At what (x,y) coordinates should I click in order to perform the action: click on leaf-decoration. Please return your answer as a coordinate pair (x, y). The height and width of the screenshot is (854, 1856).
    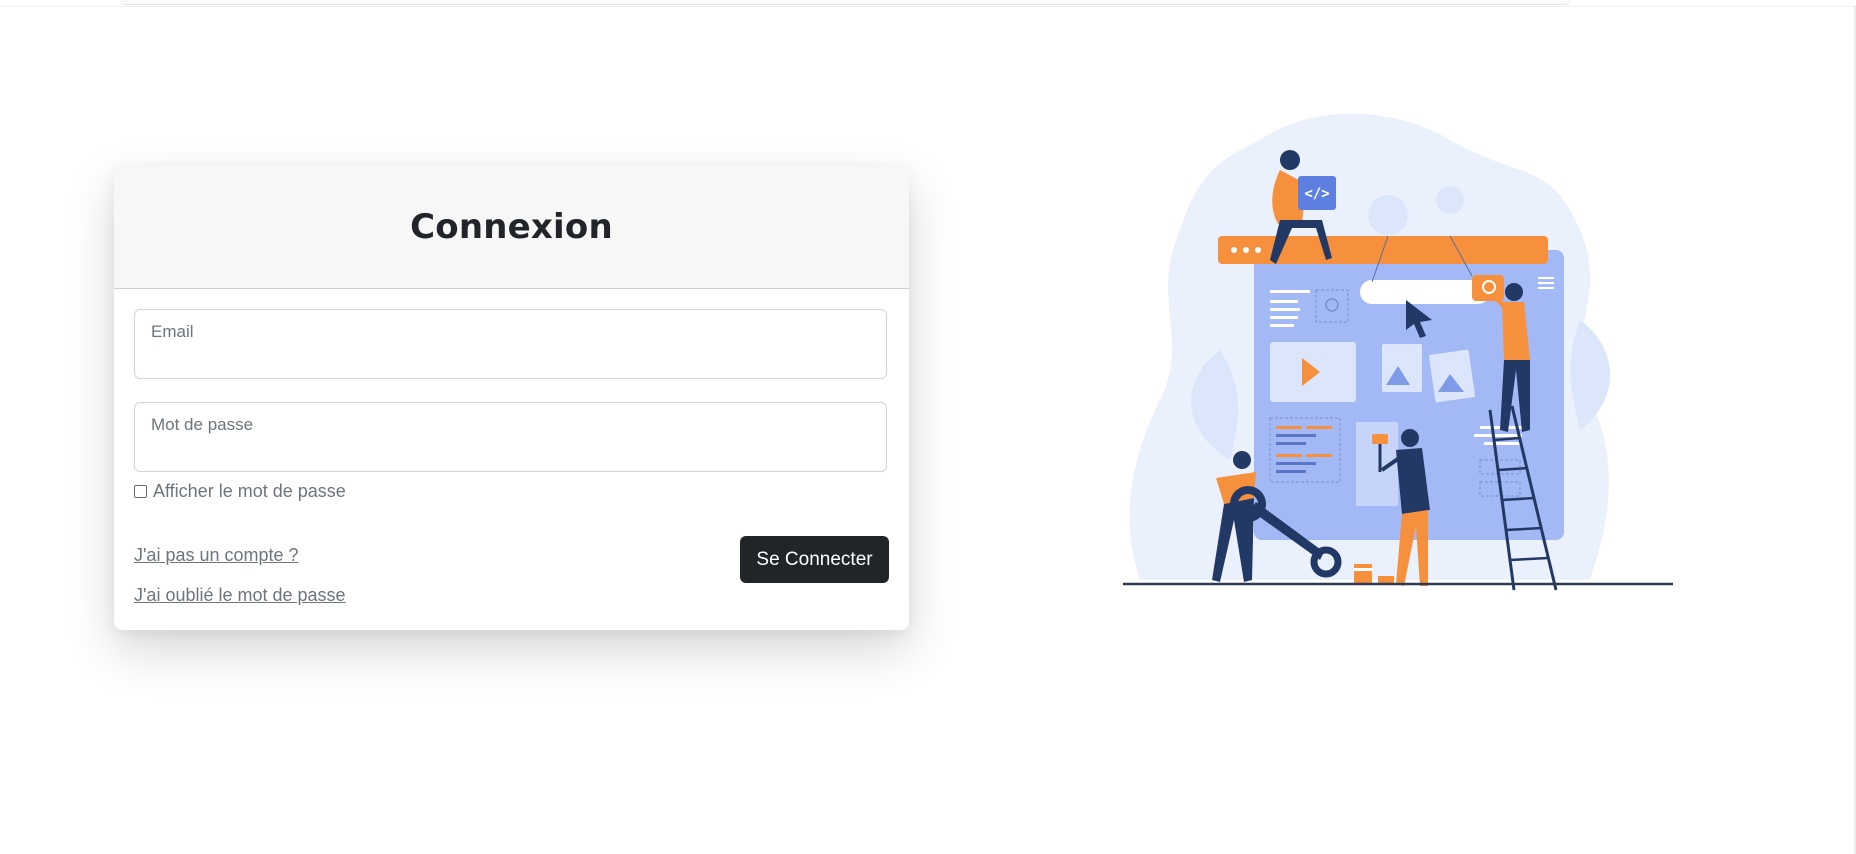
    Looking at the image, I should click on (1590, 375).